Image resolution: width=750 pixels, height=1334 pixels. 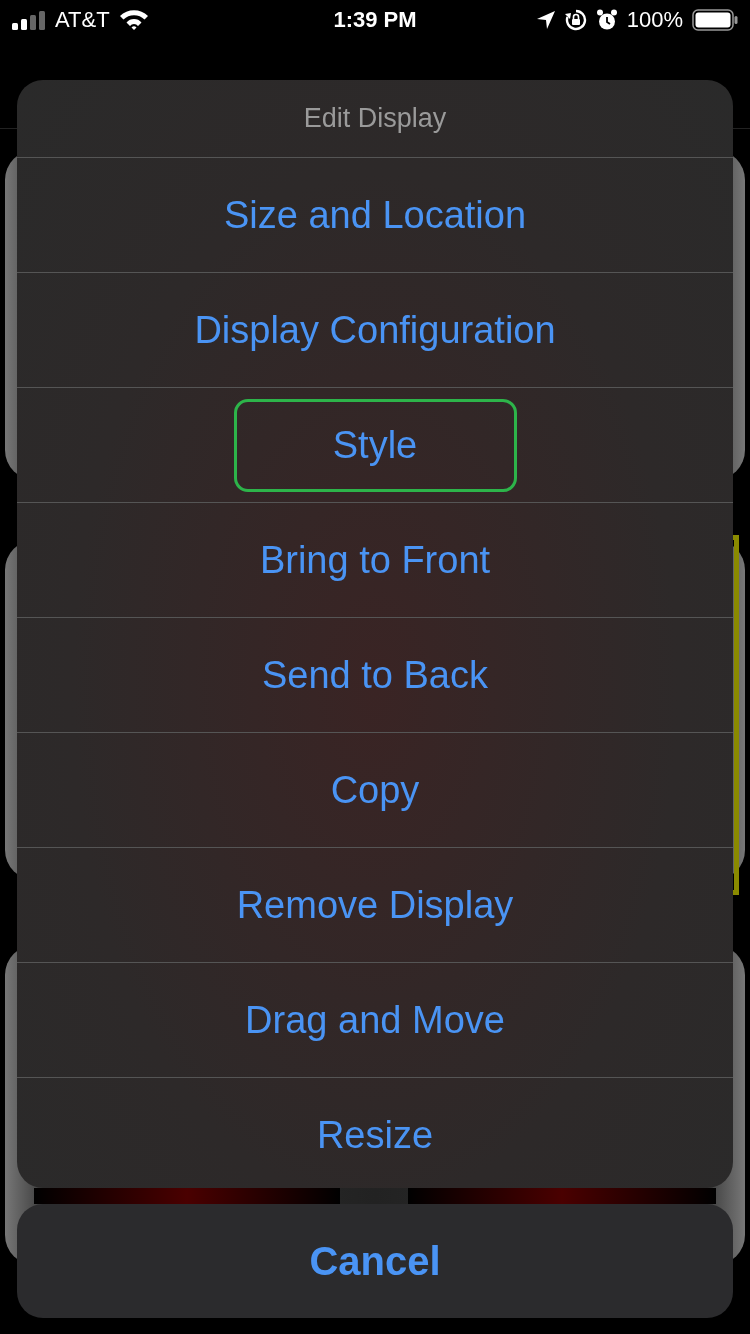 What do you see at coordinates (375, 118) in the screenshot?
I see `sheet-title: Edit Display` at bounding box center [375, 118].